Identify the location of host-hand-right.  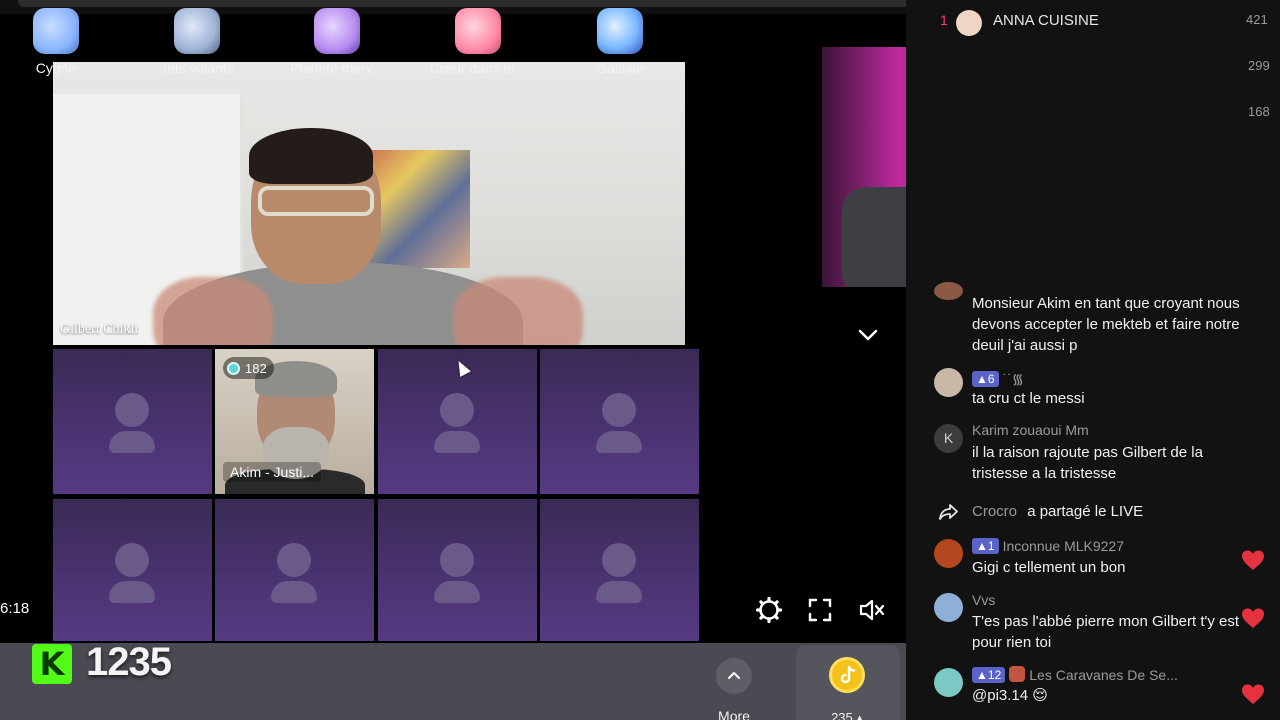
(518, 311).